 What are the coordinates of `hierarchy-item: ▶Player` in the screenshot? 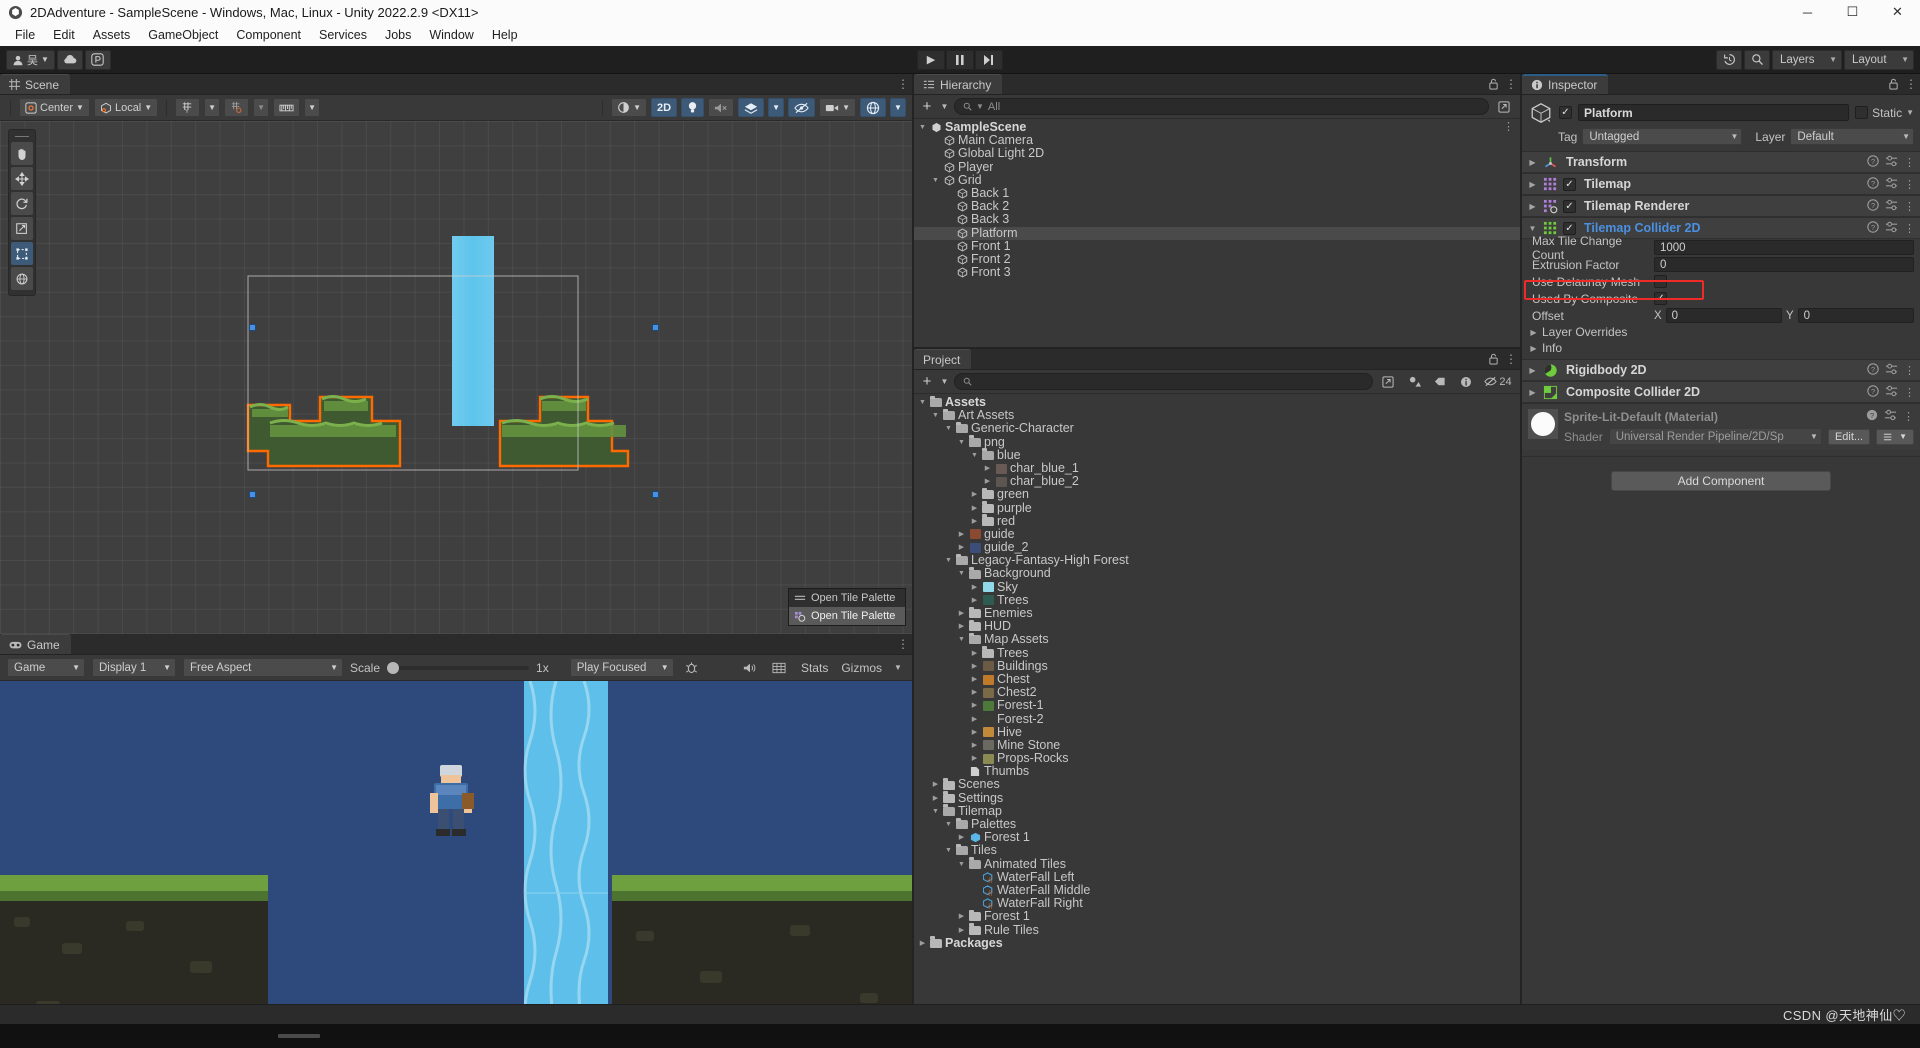 It's located at (1217, 167).